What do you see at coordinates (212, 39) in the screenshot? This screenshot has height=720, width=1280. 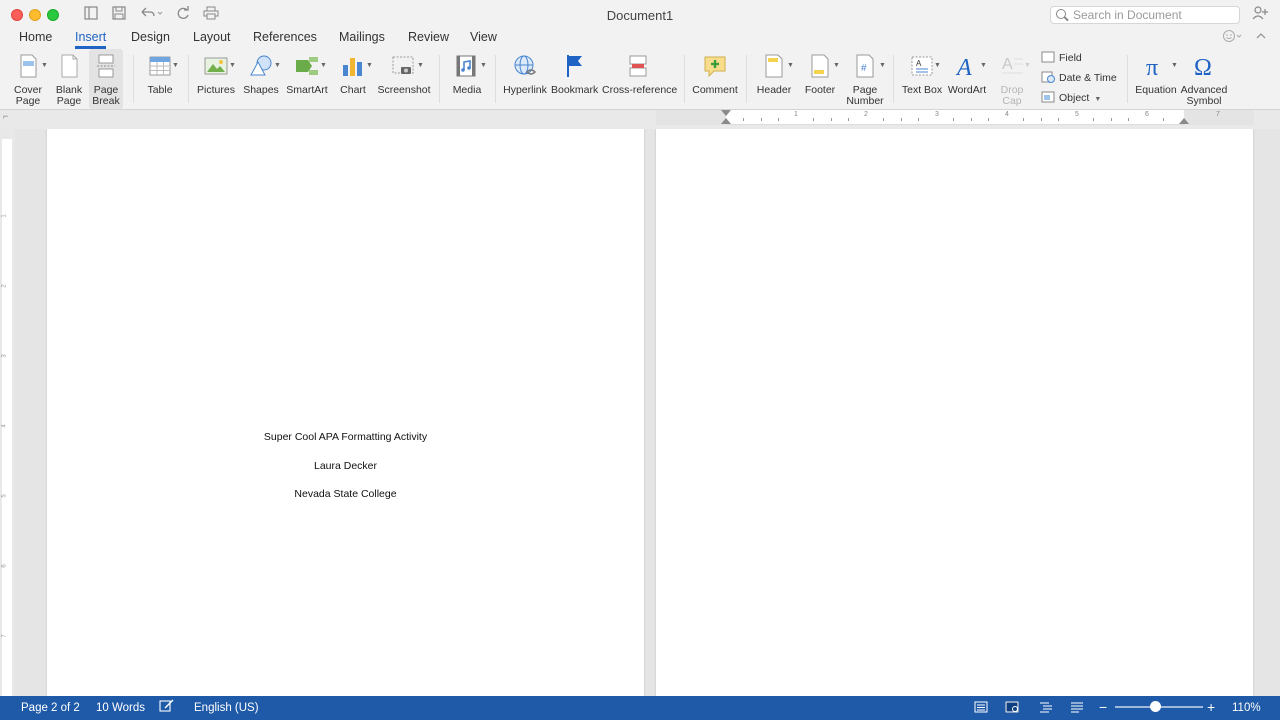 I see `tab-layout: Layout` at bounding box center [212, 39].